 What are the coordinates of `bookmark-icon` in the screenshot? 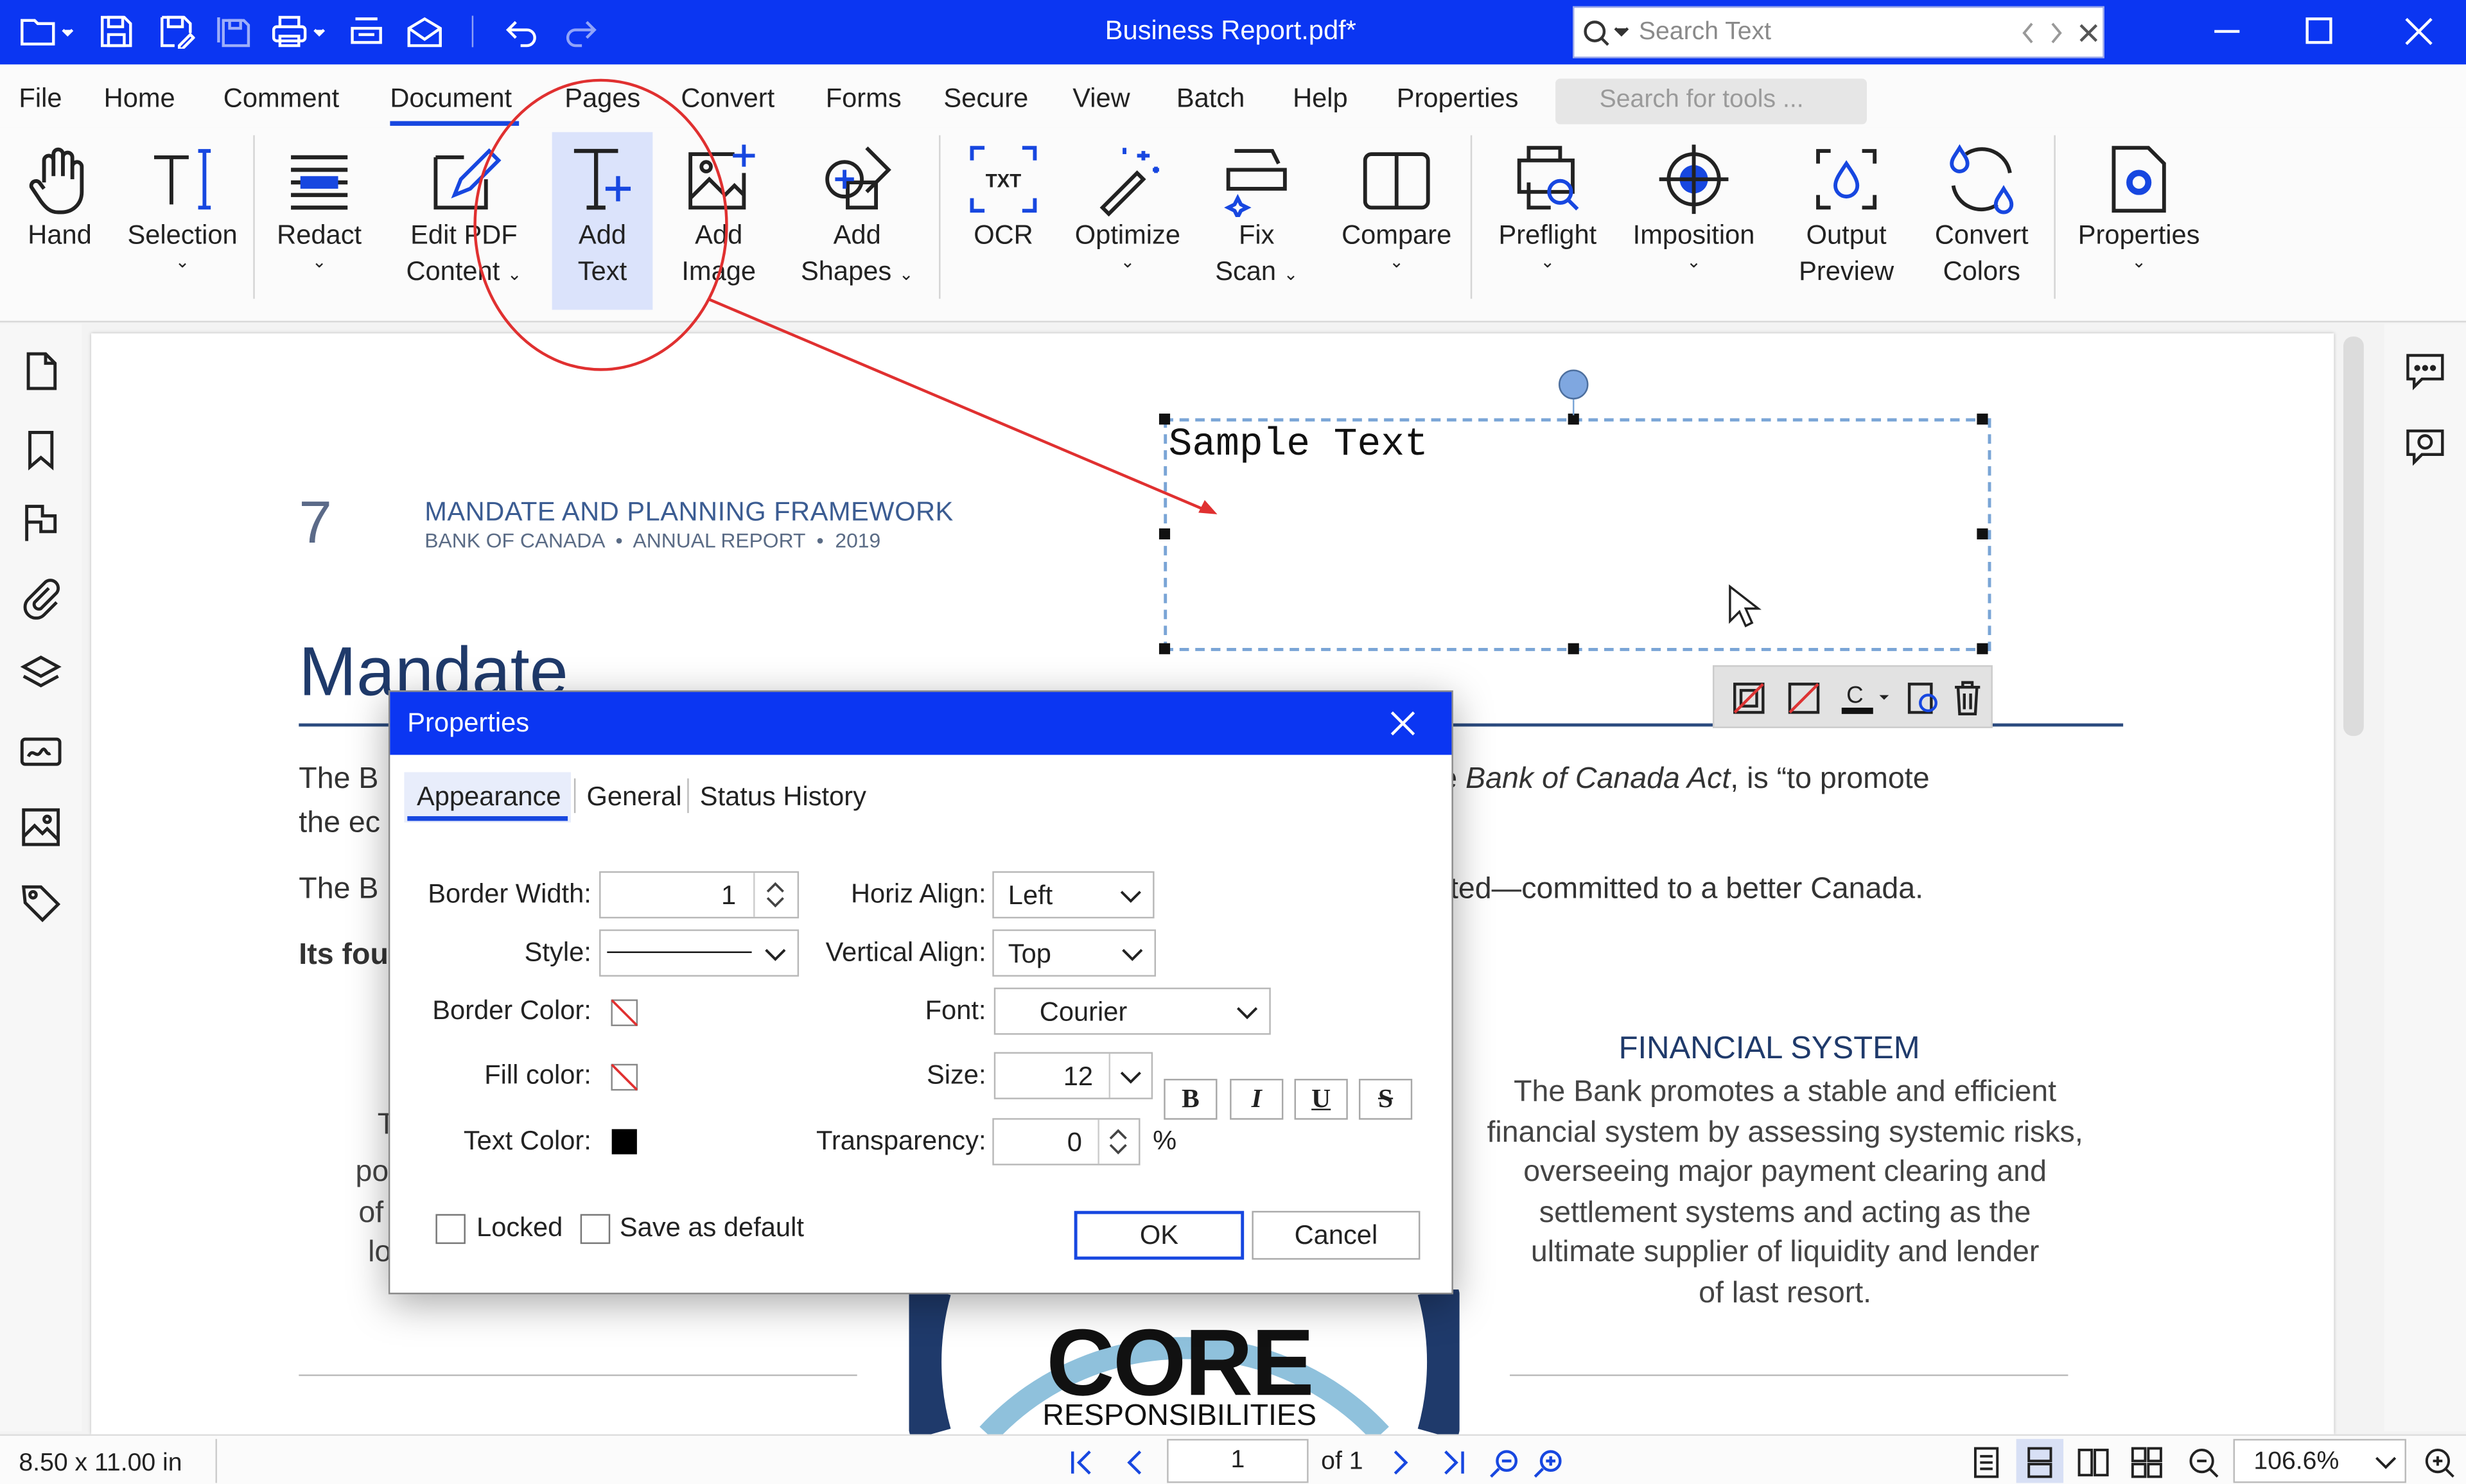 It's located at (41, 450).